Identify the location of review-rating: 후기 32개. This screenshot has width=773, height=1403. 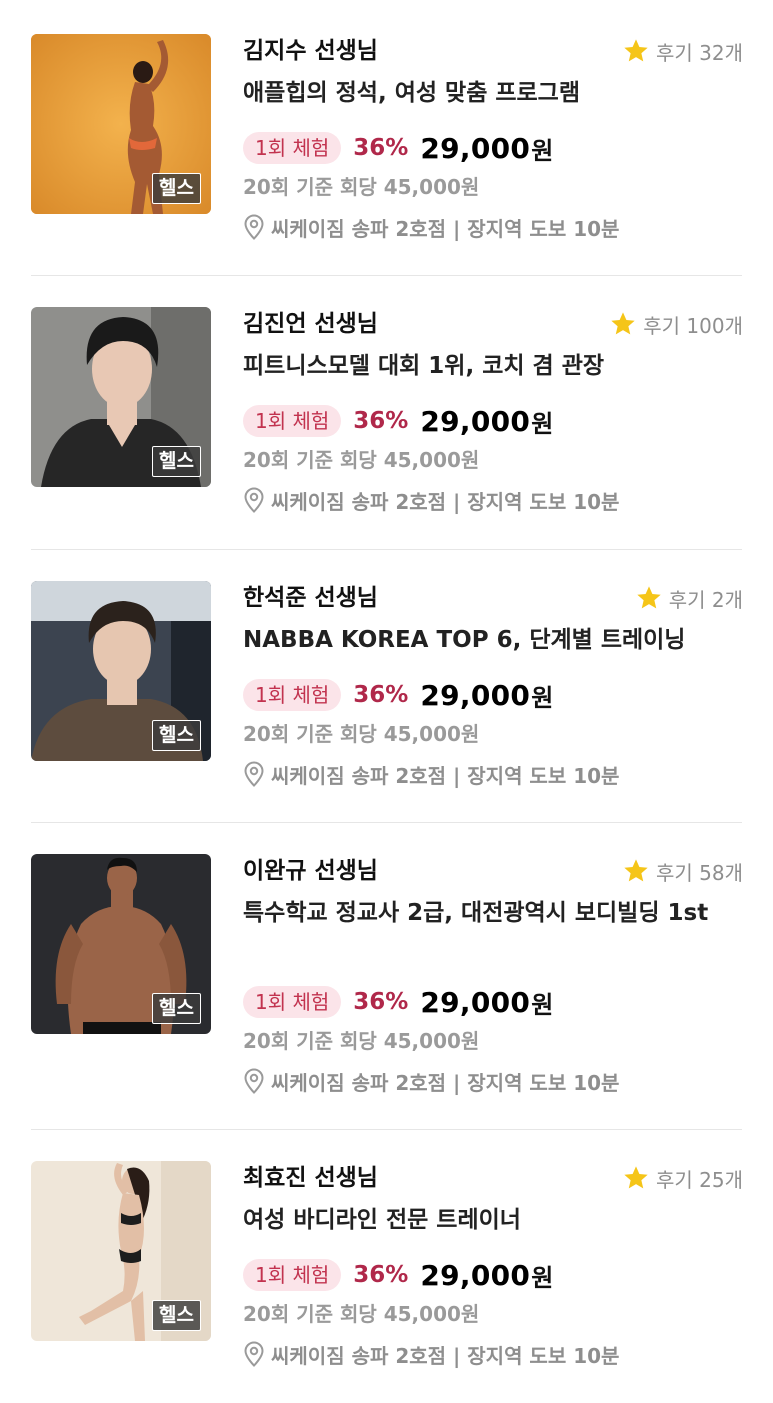
(682, 51).